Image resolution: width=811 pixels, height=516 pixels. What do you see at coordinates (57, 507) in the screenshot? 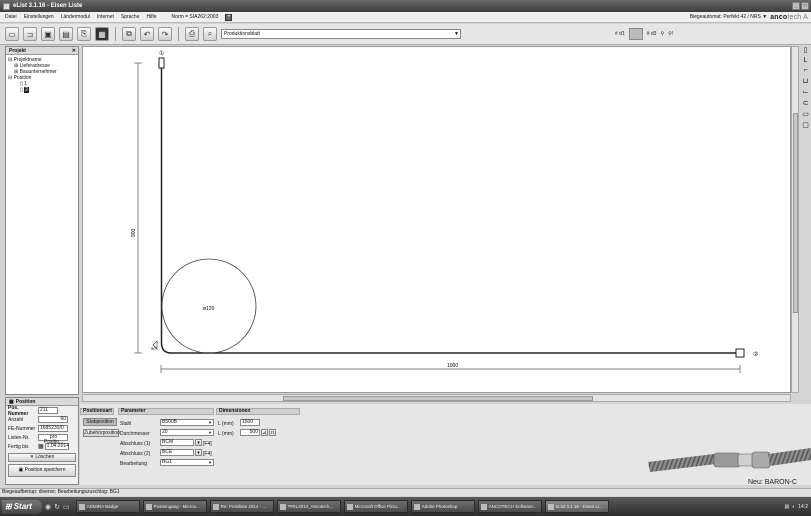
I see `refresh-icon: ↻` at bounding box center [57, 507].